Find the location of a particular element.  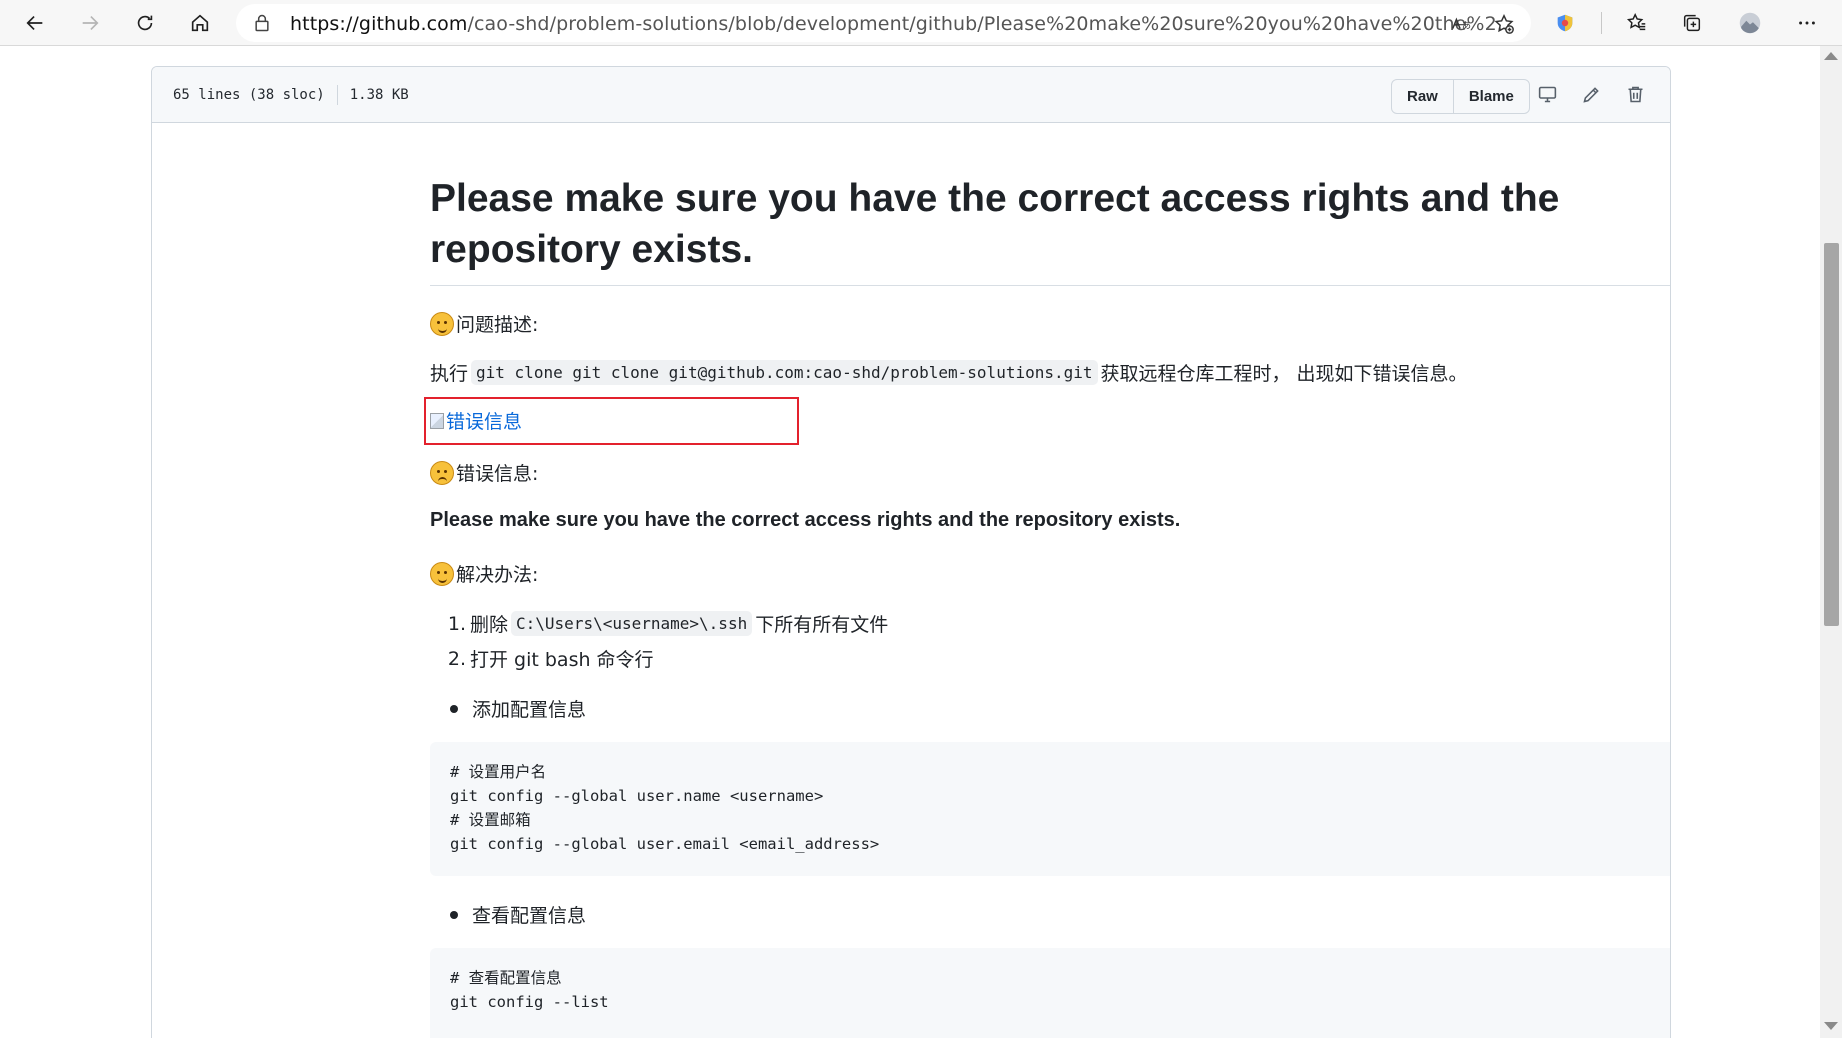

exec-suffix: 获取远程仓库工程时， 出现如下错误信息。 is located at coordinates (1284, 374).